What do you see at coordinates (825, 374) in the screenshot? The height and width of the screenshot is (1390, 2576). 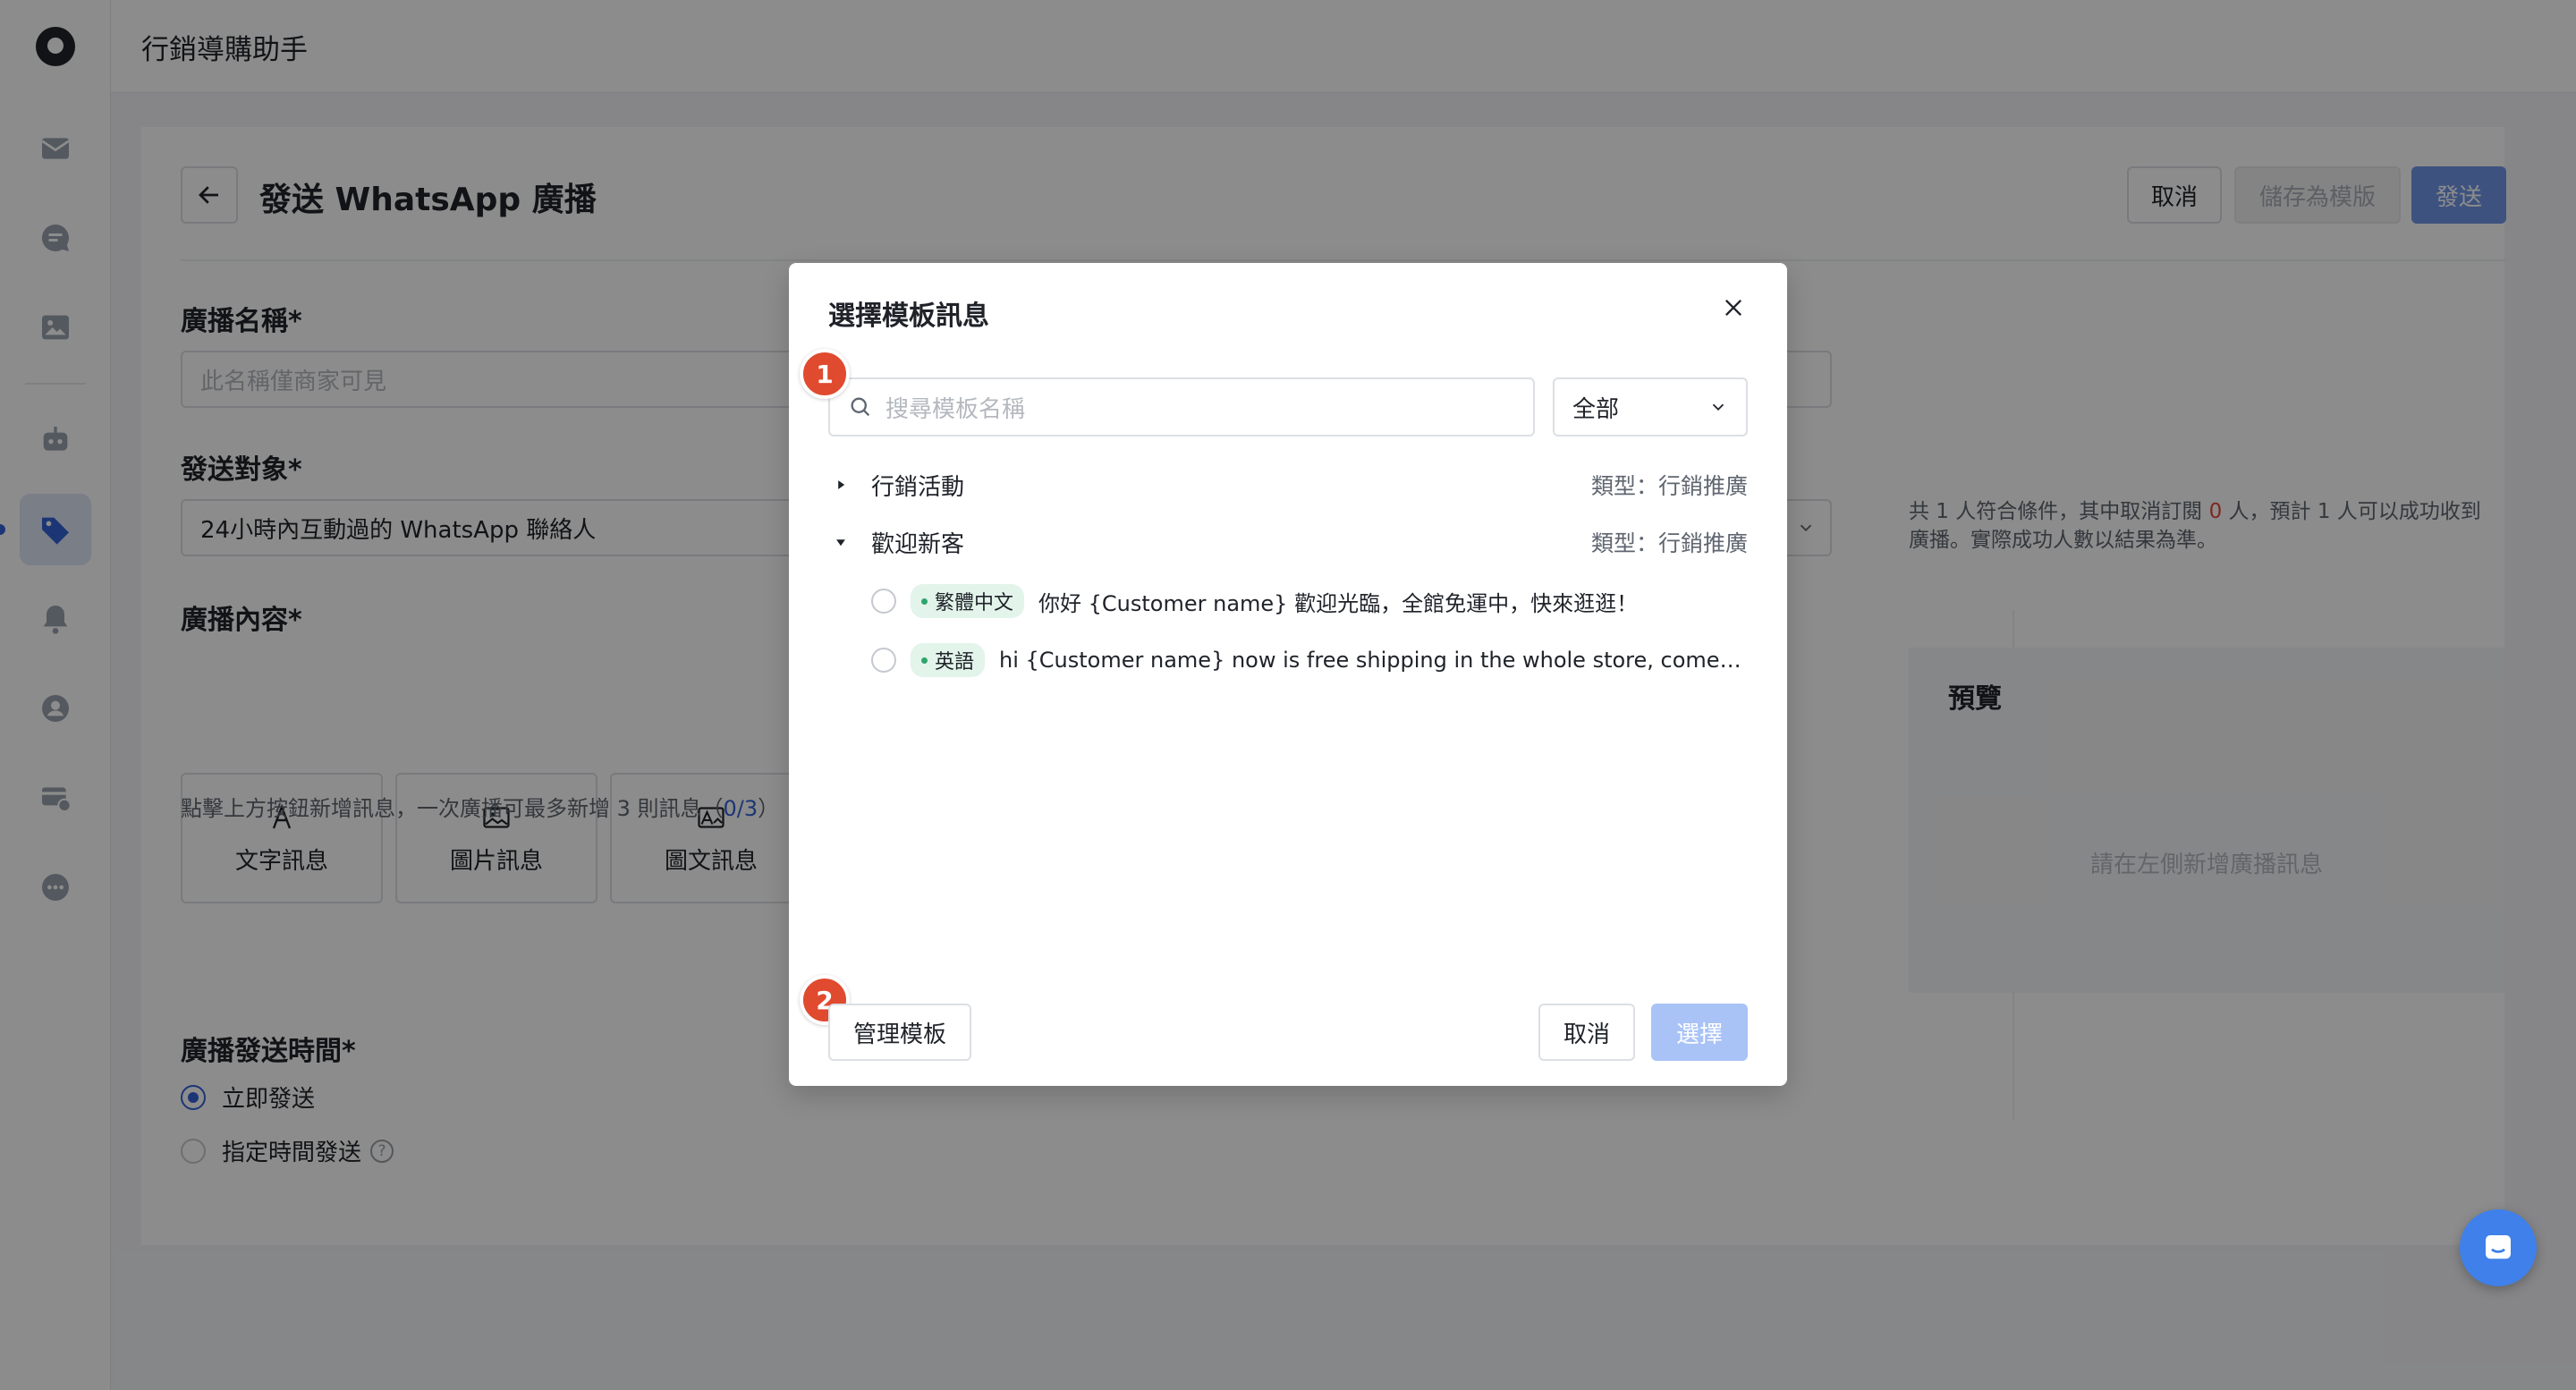 I see `step-badge-1: 1` at bounding box center [825, 374].